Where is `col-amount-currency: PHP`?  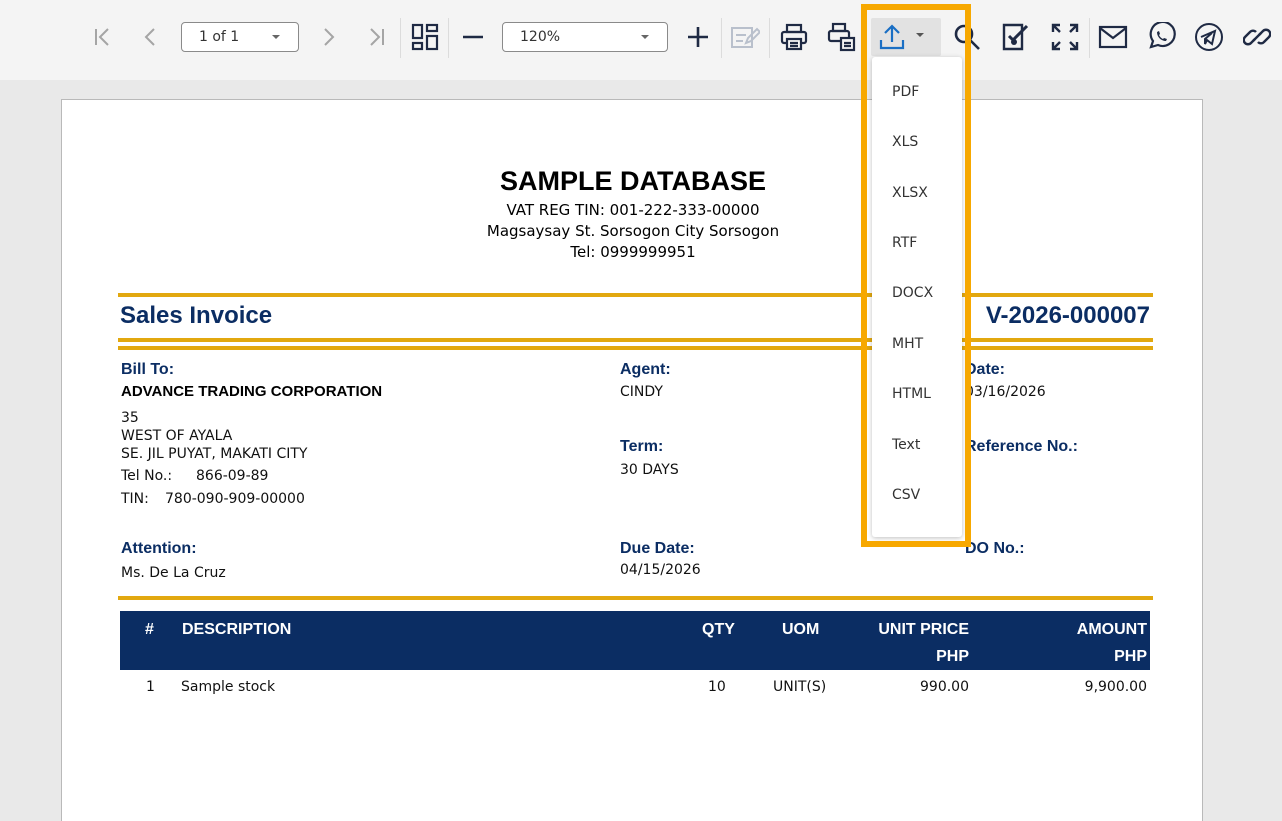 col-amount-currency: PHP is located at coordinates (1130, 656).